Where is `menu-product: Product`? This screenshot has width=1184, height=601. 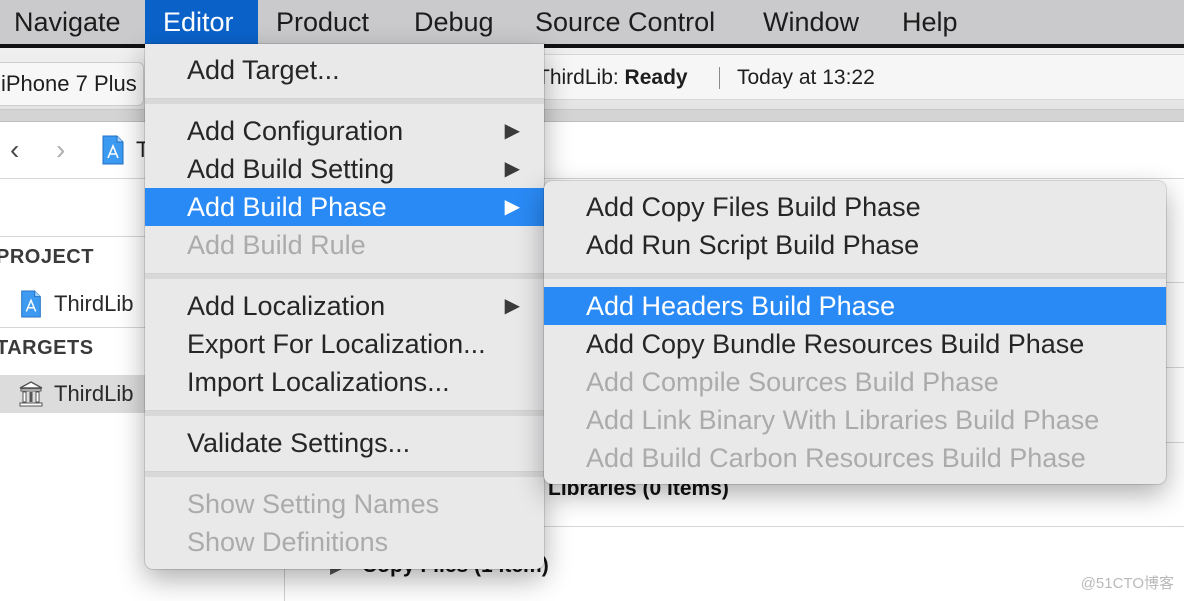
menu-product: Product is located at coordinates (322, 22).